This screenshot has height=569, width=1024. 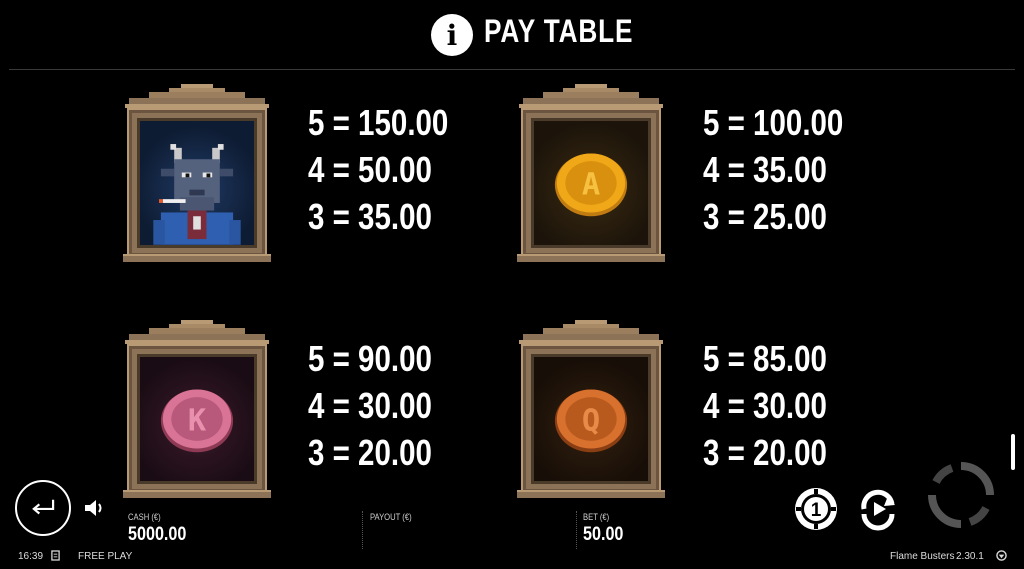 I want to click on back-arrow-icon, so click(x=43, y=507).